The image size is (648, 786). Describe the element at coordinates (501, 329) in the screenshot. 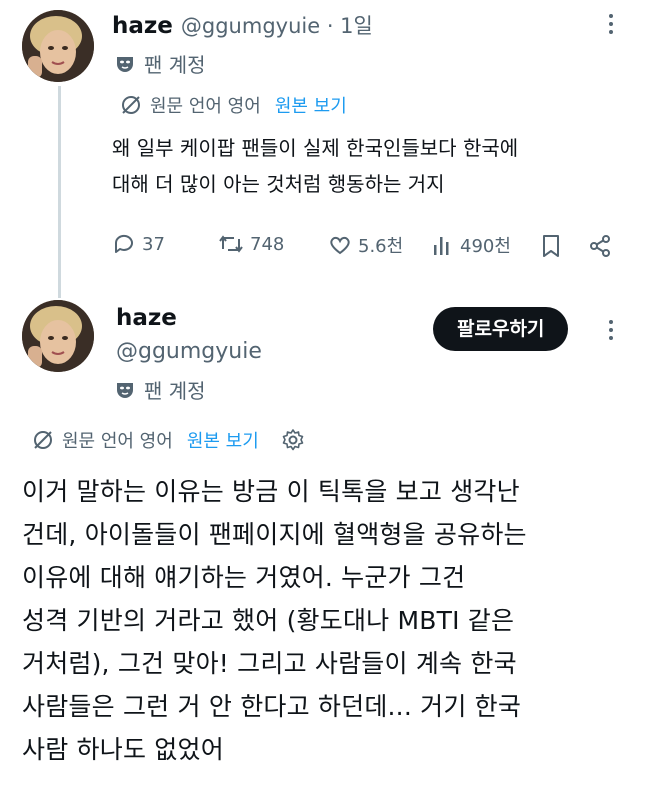

I see `follow-button: 팔로우하기` at that location.